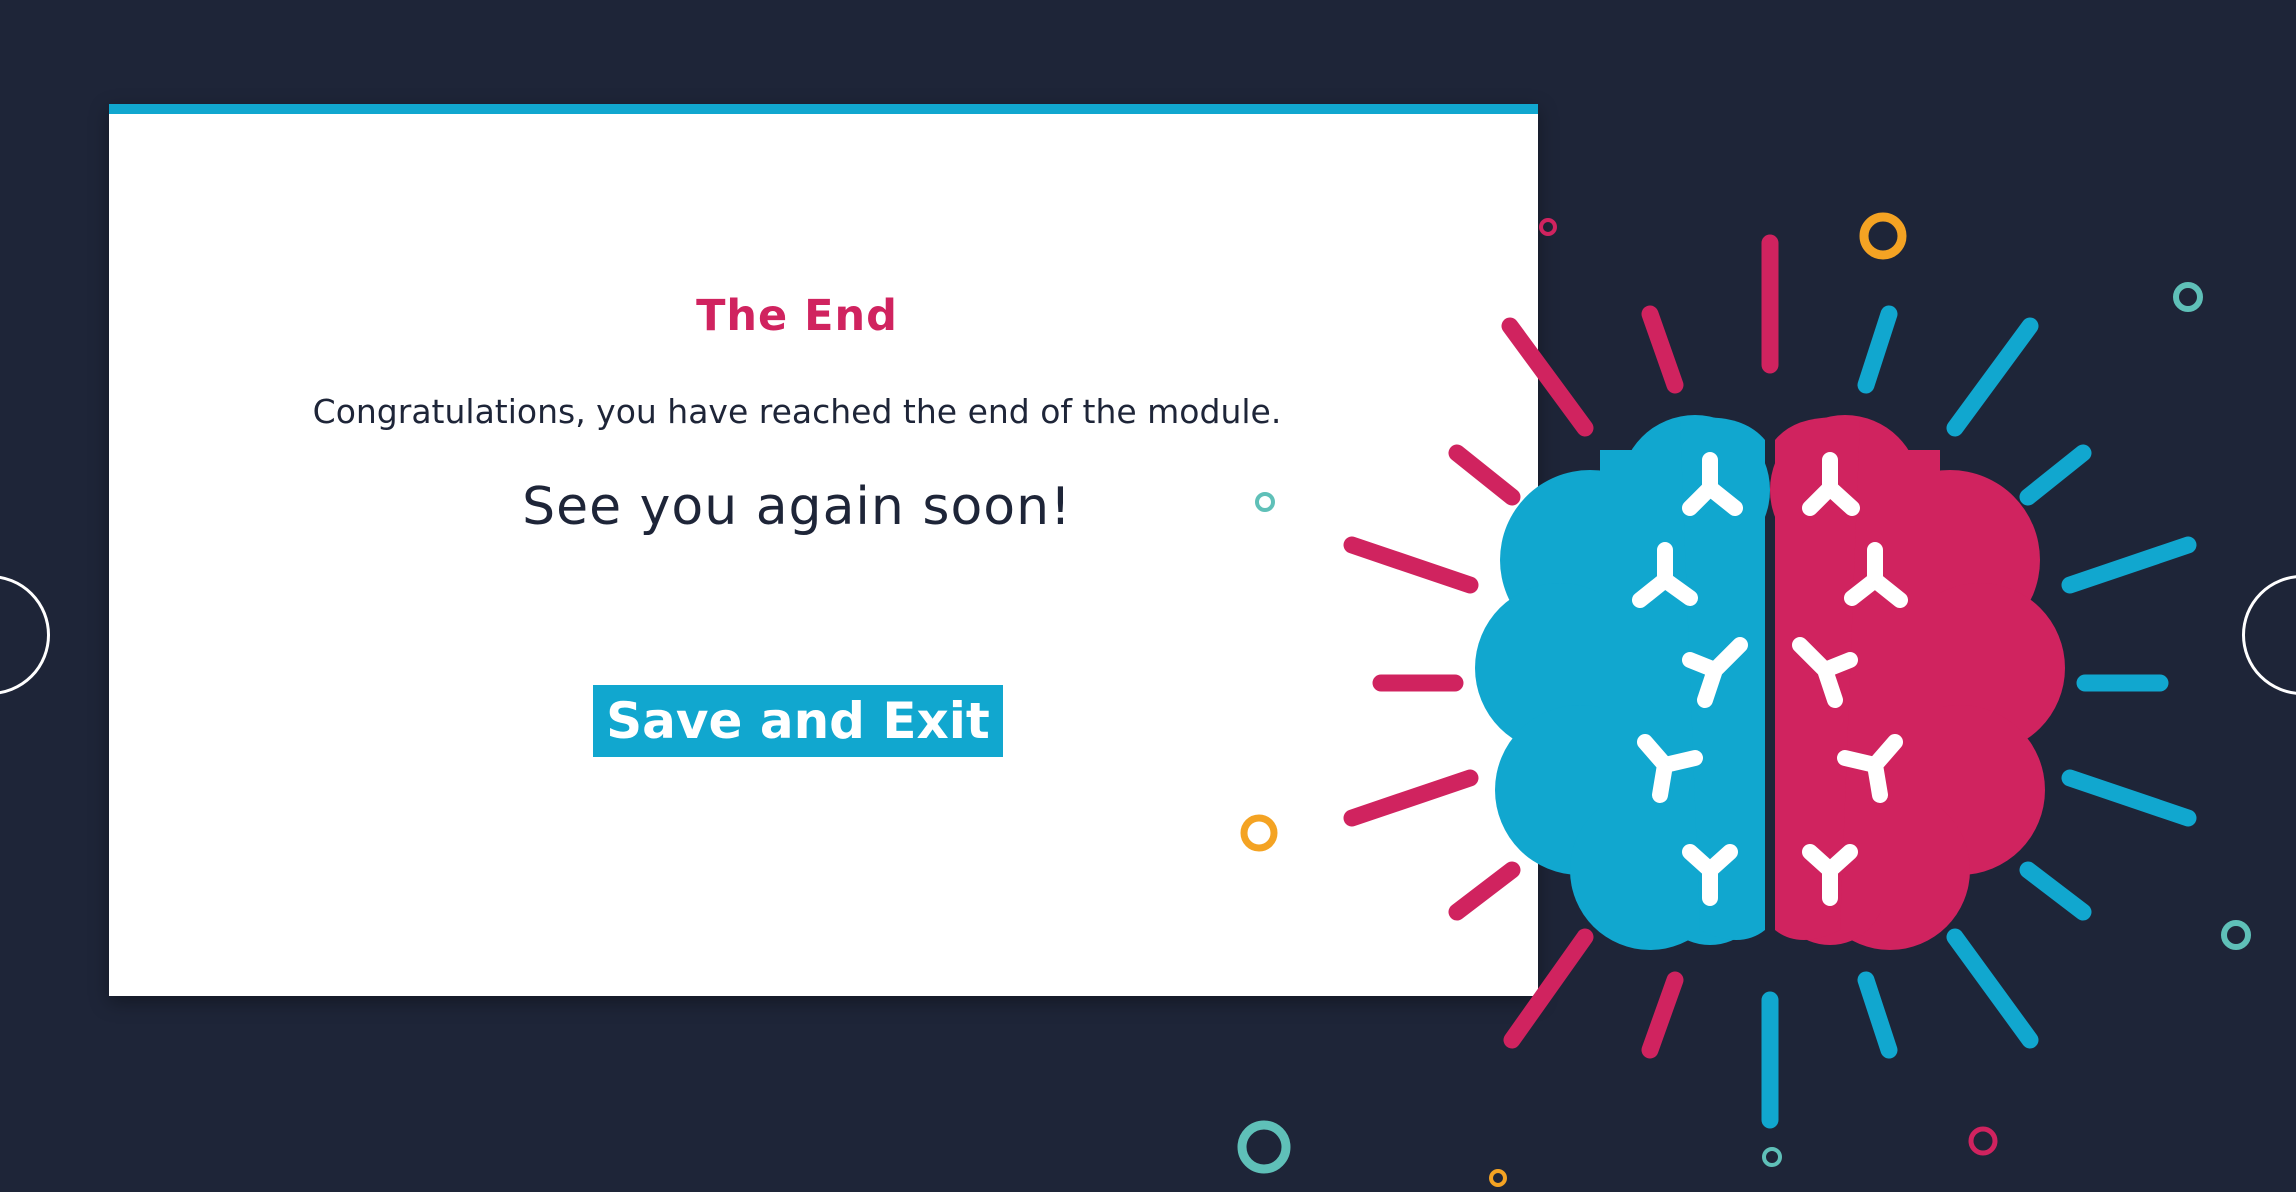  What do you see at coordinates (797, 507) in the screenshot?
I see `farewell-message: See you again soon!` at bounding box center [797, 507].